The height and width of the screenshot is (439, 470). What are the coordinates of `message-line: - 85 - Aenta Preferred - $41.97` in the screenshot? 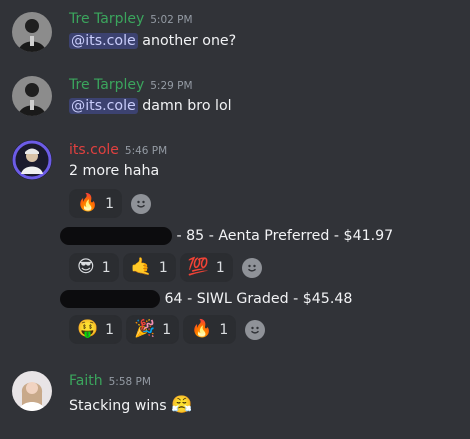 It's located at (227, 236).